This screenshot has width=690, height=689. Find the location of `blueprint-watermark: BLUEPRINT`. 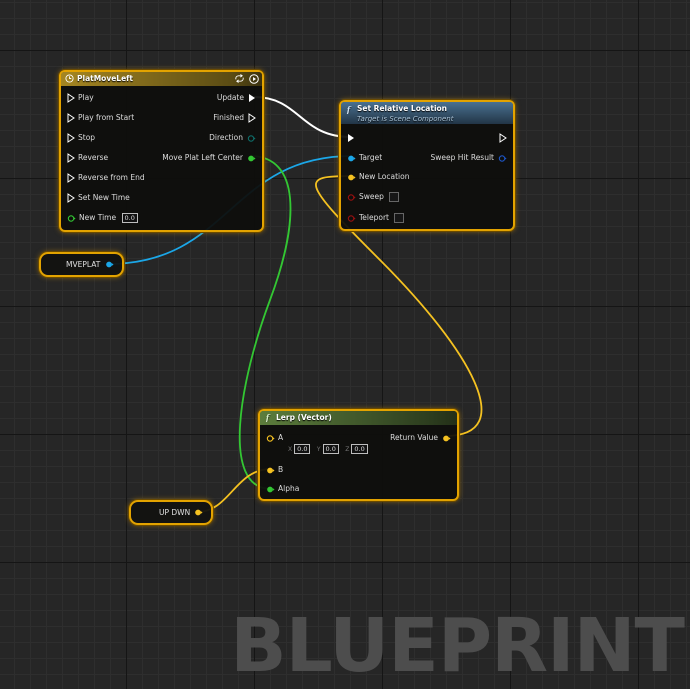

blueprint-watermark: BLUEPRINT is located at coordinates (457, 646).